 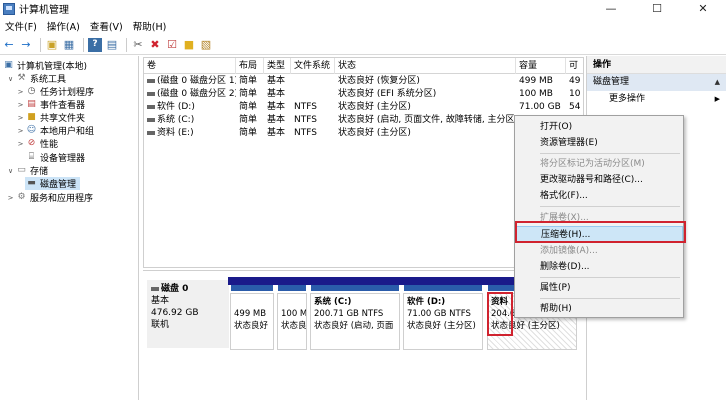 What do you see at coordinates (112, 45) in the screenshot?
I see `properties-icon: ▤` at bounding box center [112, 45].